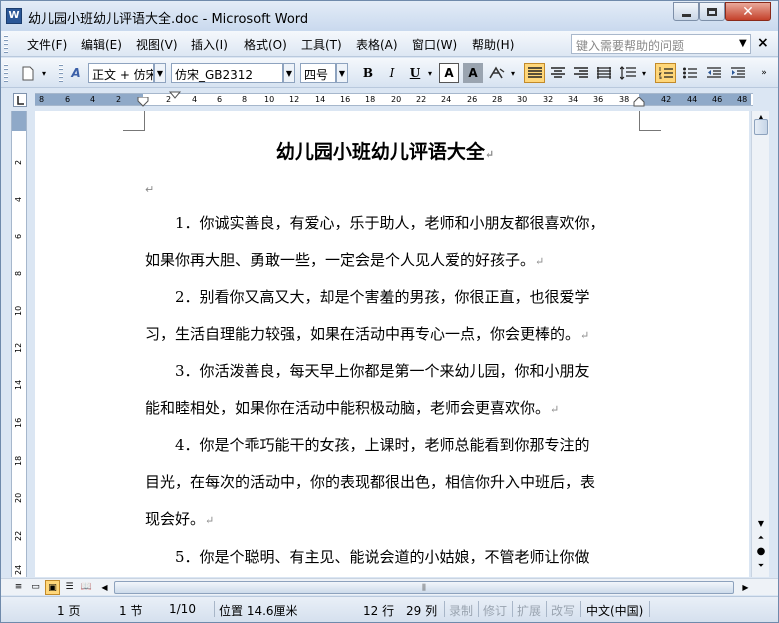 The image size is (779, 623). I want to click on menu-insert: 插入(I), so click(209, 44).